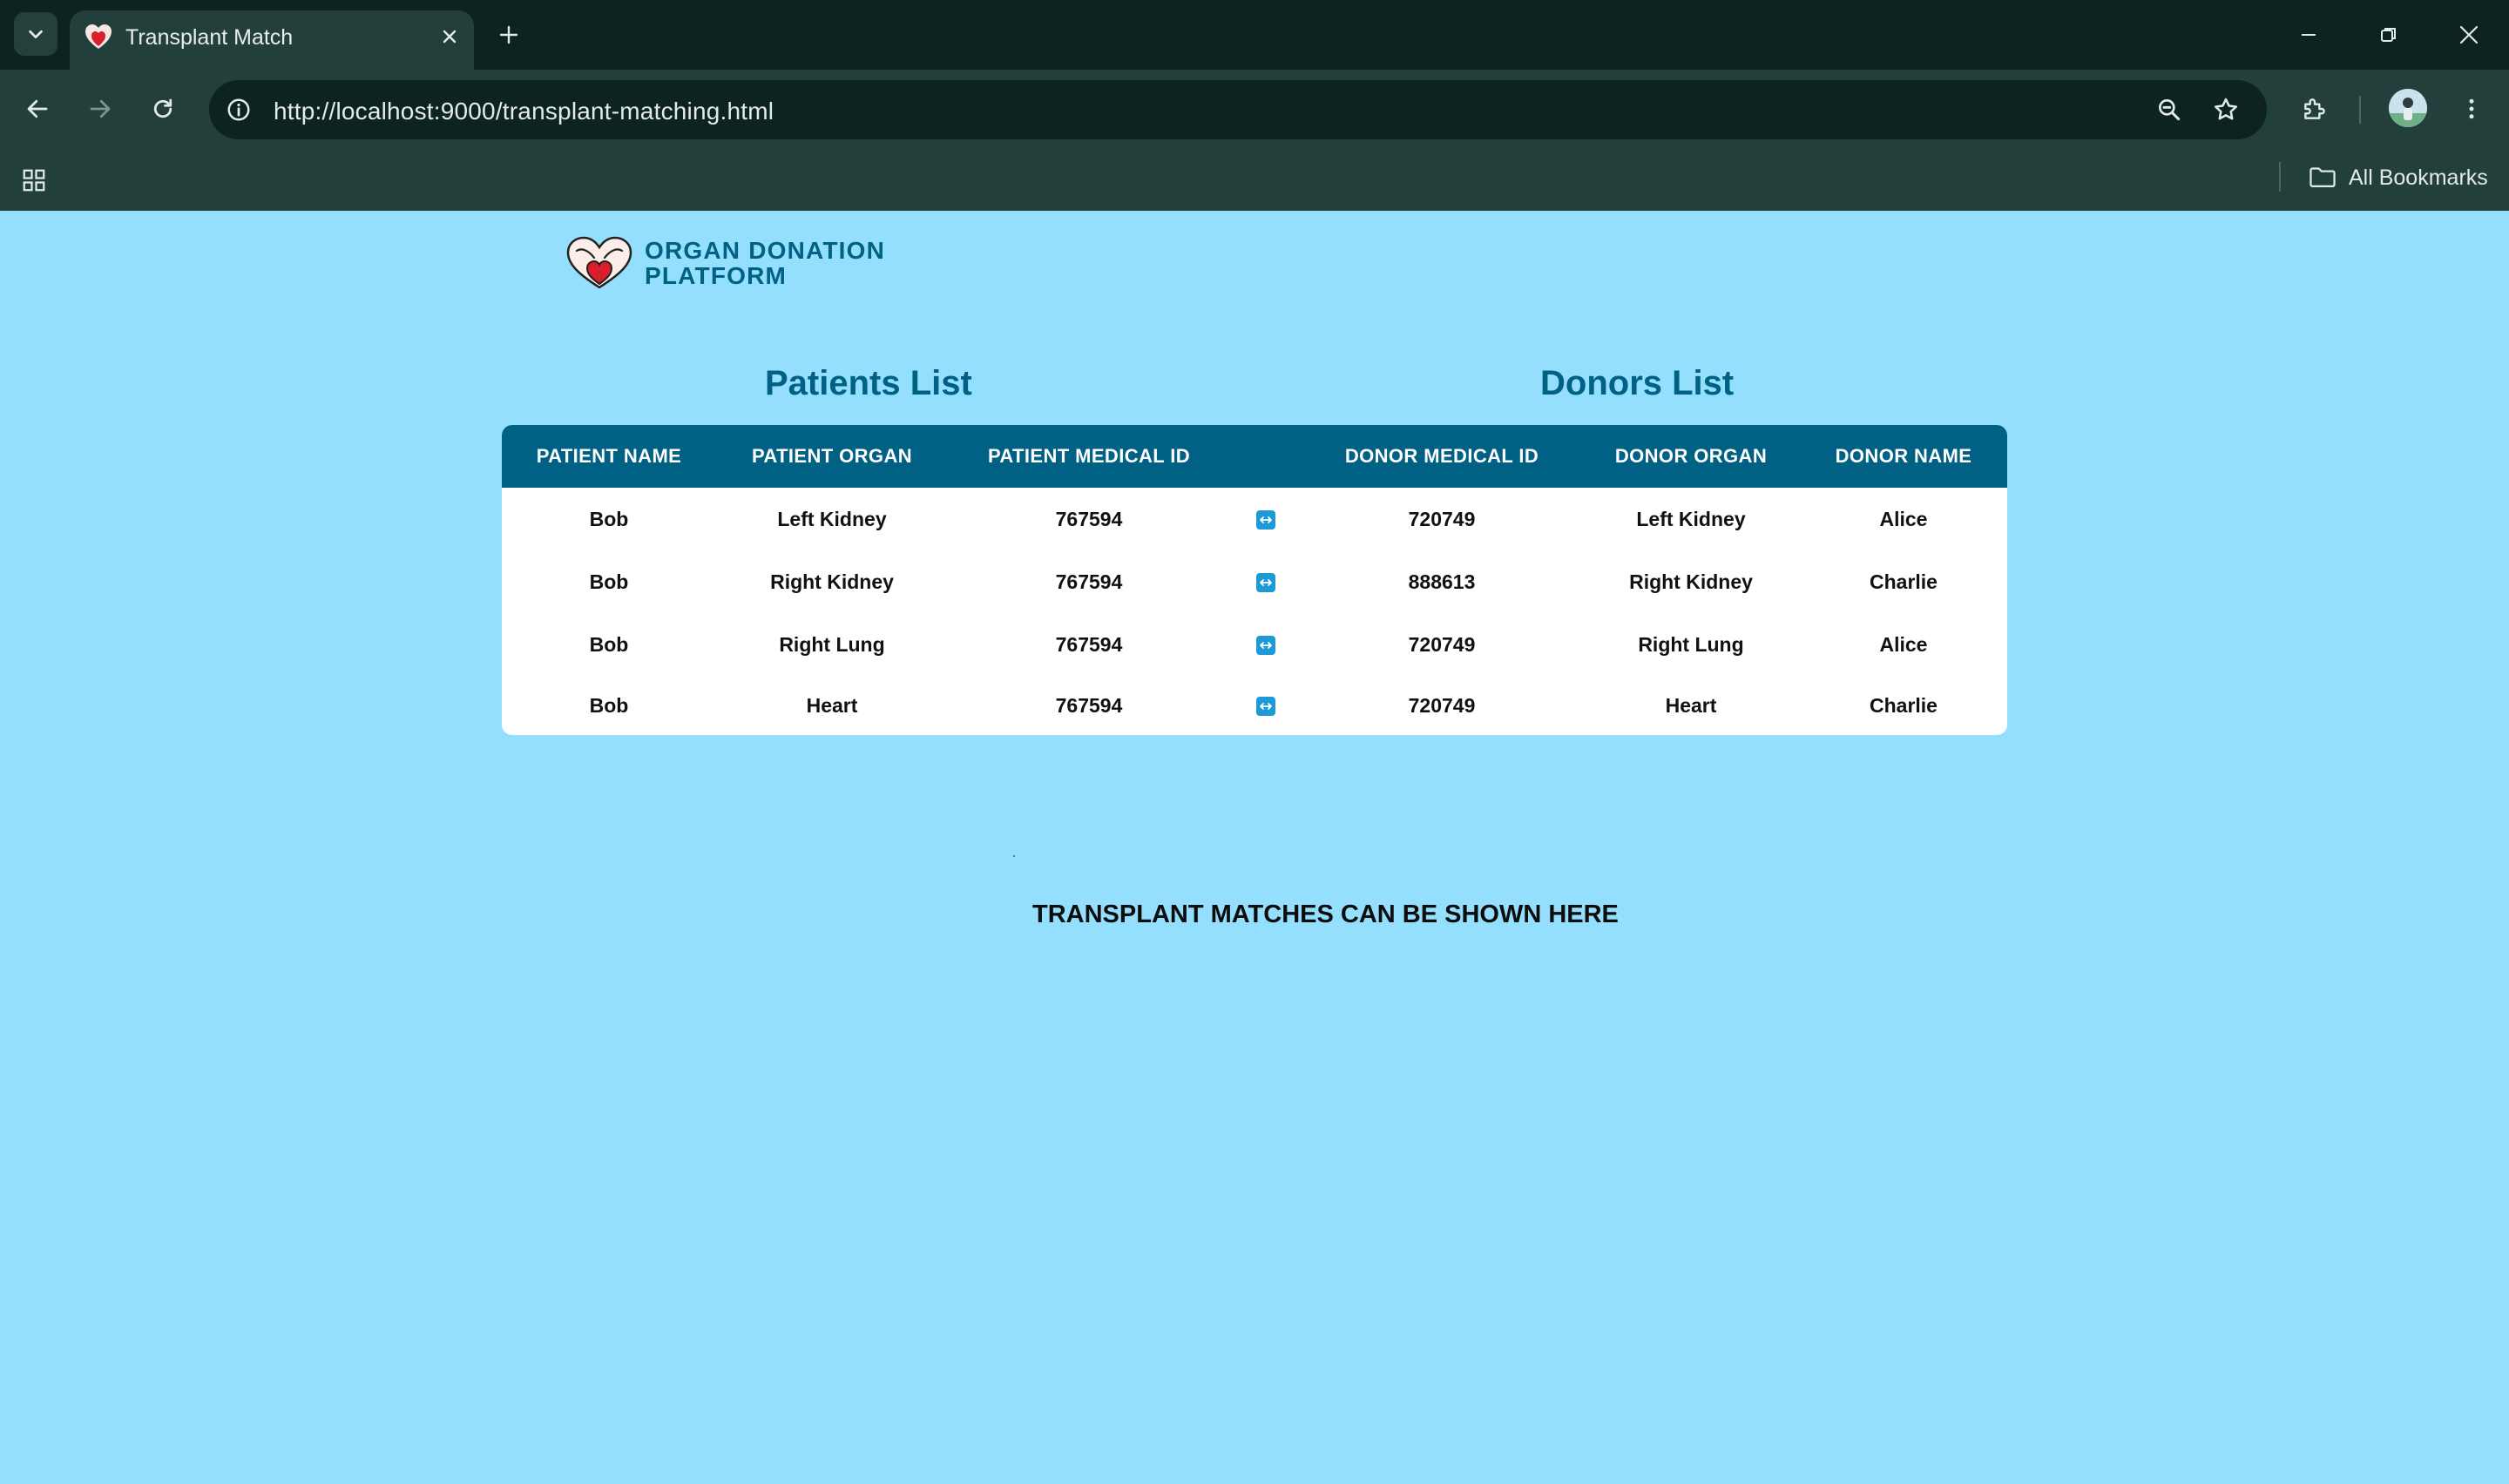  Describe the element at coordinates (1691, 518) in the screenshot. I see `cell-donor-organ: Left Kidney` at that location.